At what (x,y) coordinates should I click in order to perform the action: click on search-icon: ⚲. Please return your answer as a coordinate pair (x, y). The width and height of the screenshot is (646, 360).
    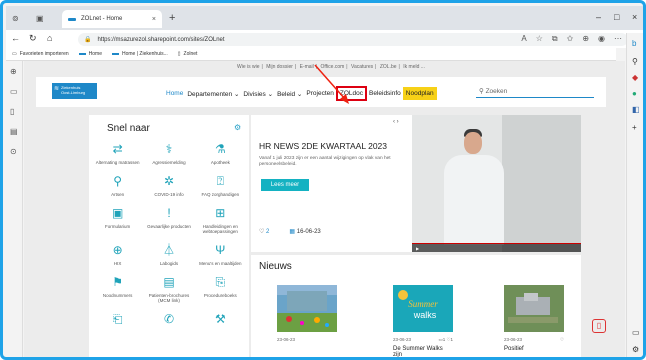
    Looking at the image, I should click on (482, 91).